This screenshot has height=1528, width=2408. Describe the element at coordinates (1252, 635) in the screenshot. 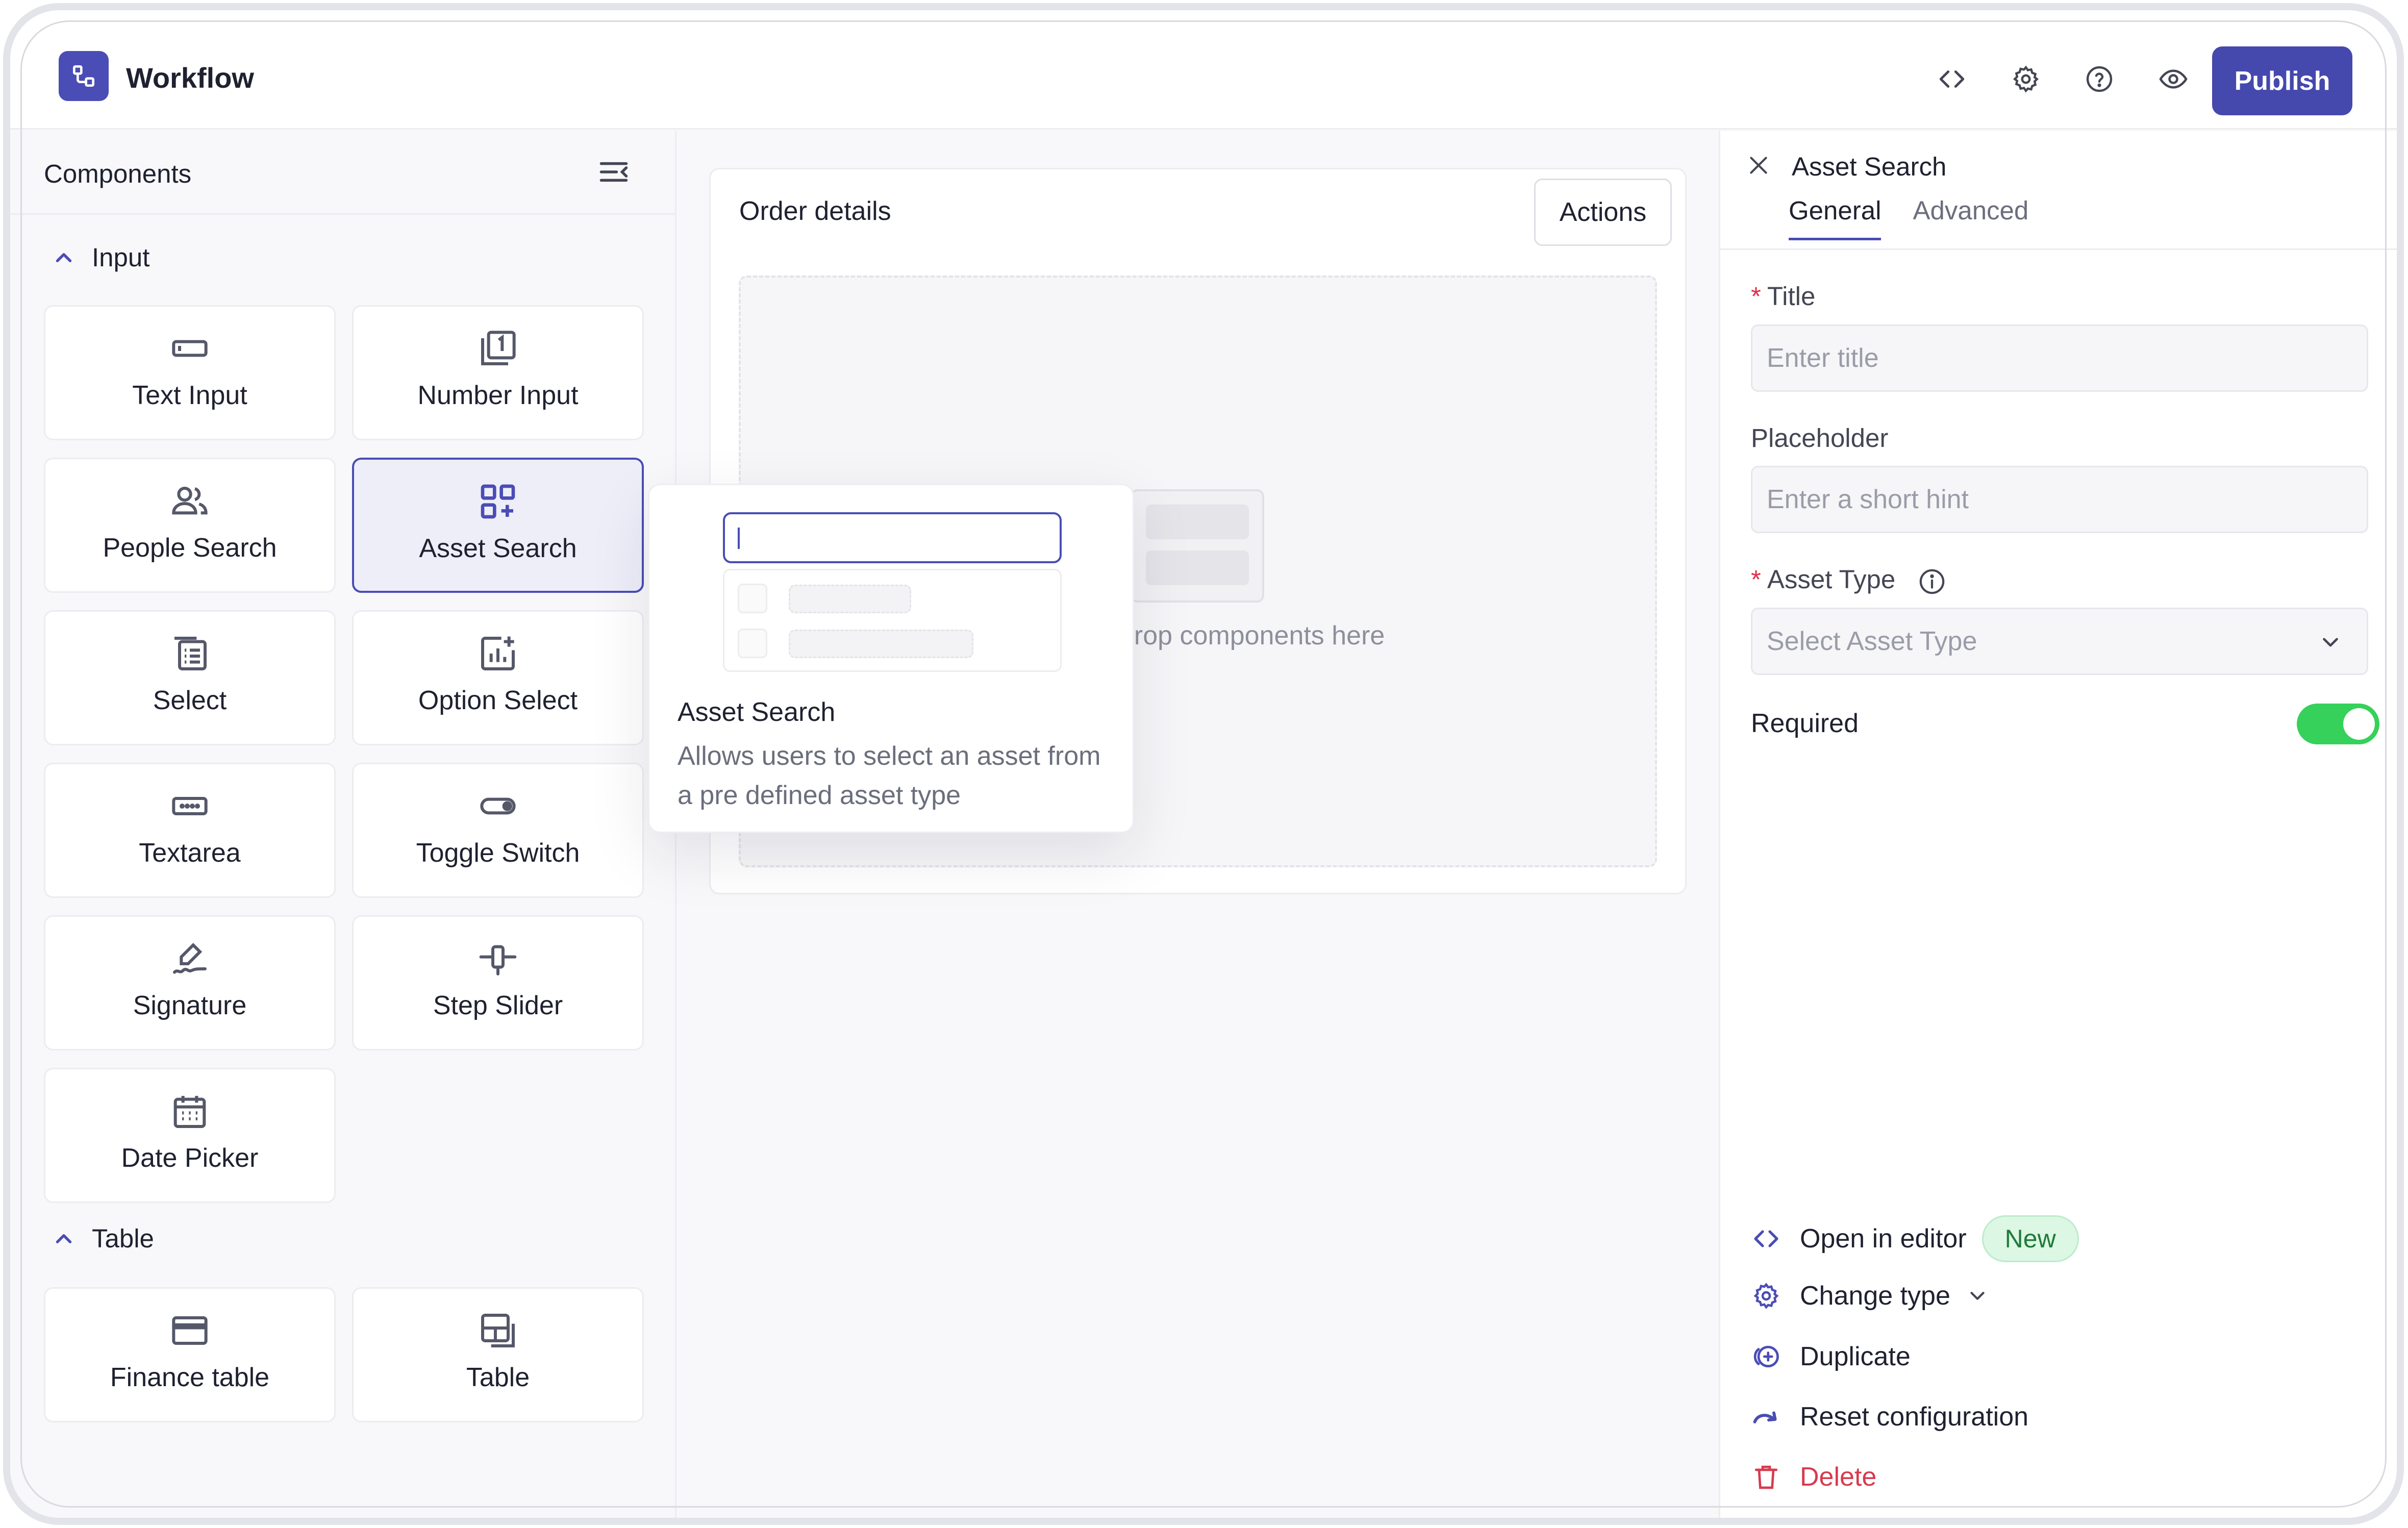

I see `drop-hint-text: drop components here` at that location.